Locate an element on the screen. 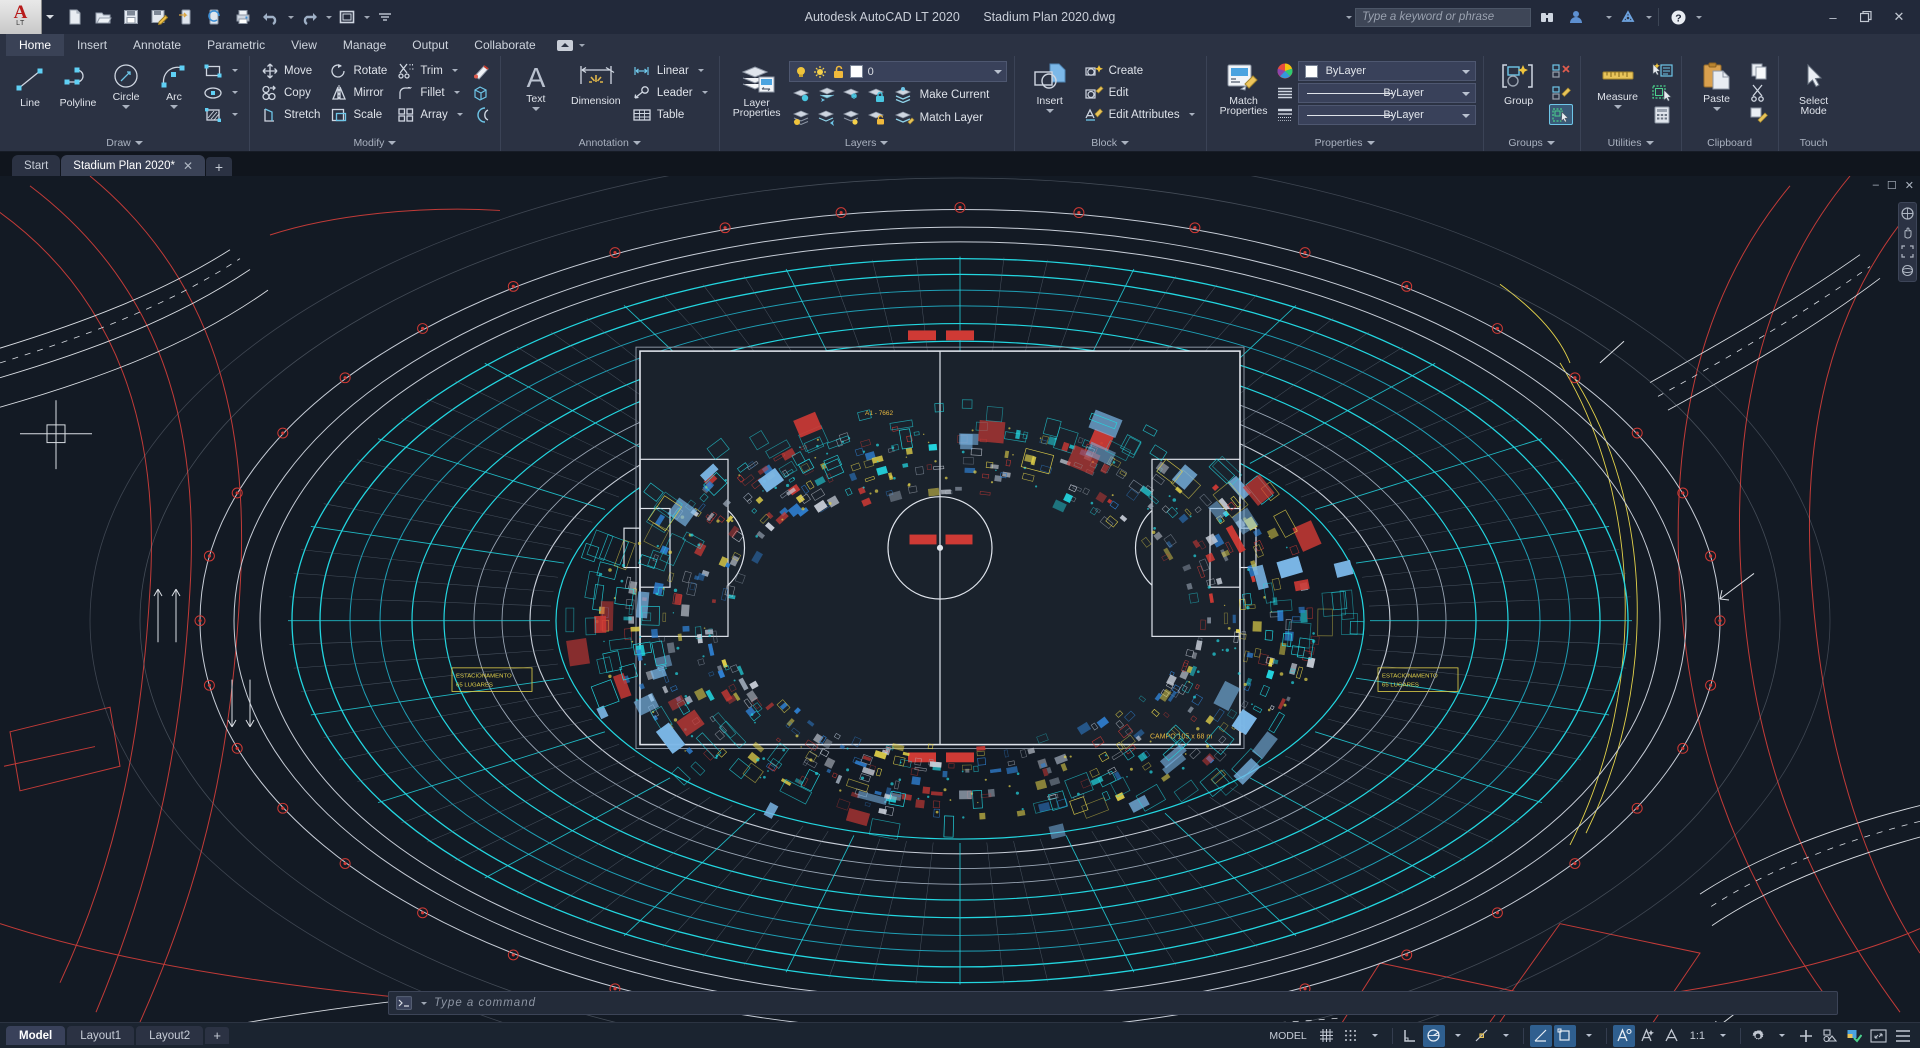 The image size is (1920, 1048). model-tab: Model is located at coordinates (36, 1035).